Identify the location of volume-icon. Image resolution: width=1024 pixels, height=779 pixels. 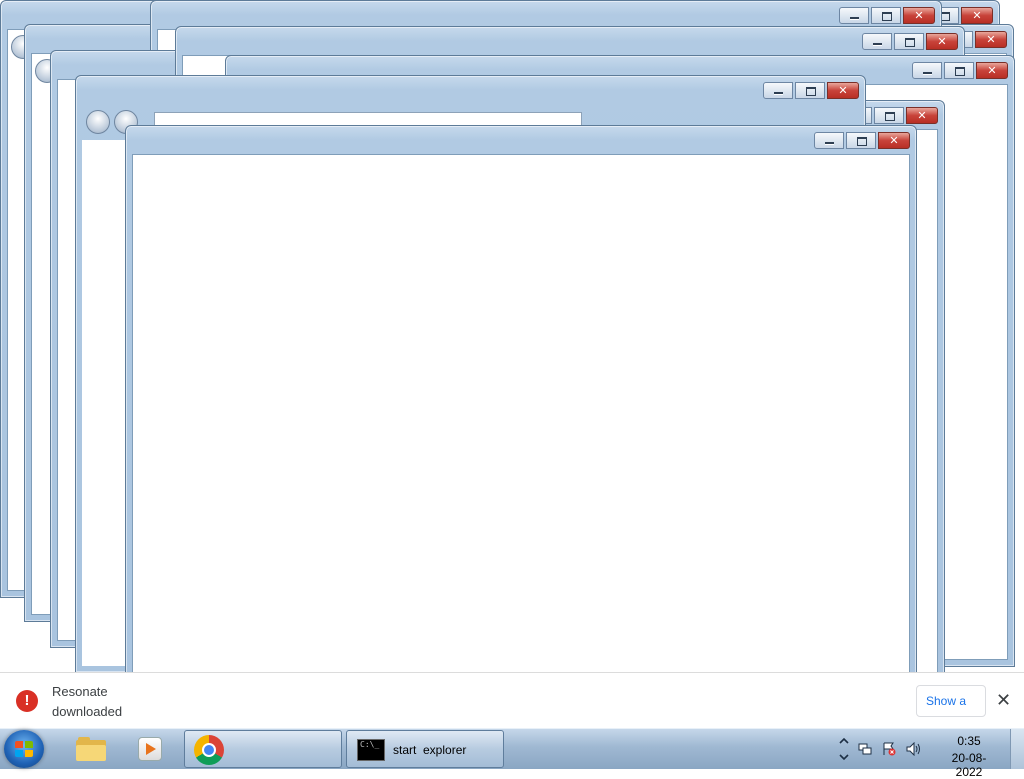
(913, 749).